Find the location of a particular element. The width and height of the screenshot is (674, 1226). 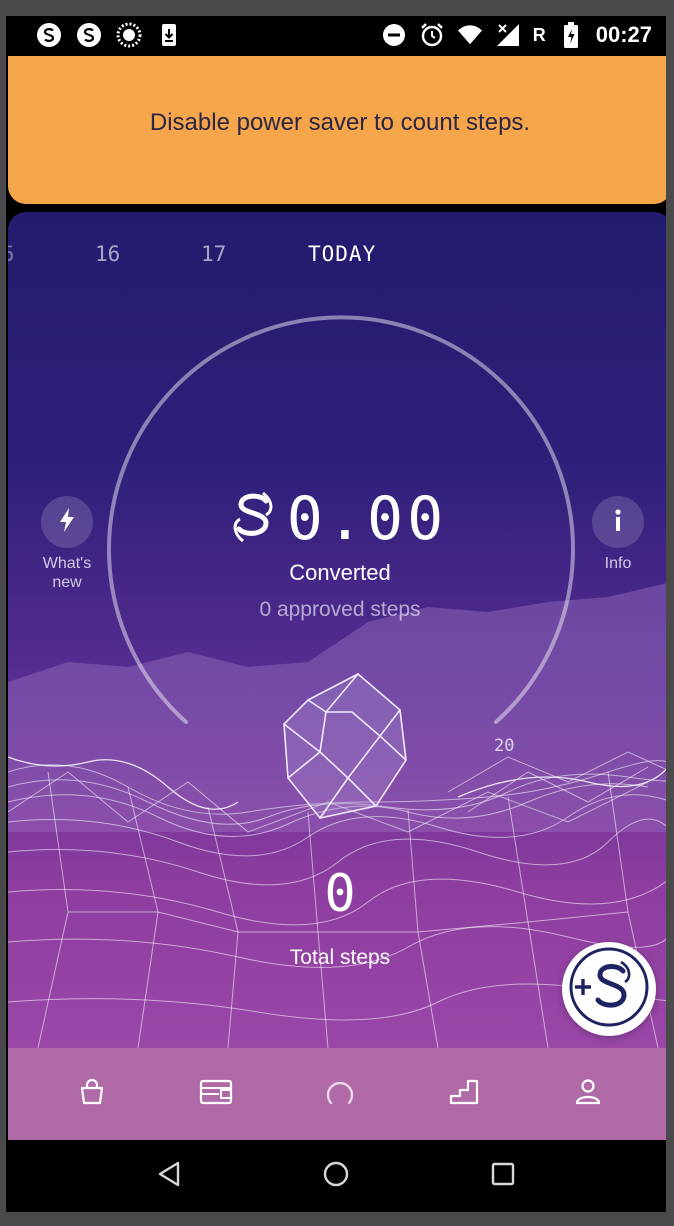

power-saver-banner: Disable power saver to count steps. is located at coordinates (337, 130).